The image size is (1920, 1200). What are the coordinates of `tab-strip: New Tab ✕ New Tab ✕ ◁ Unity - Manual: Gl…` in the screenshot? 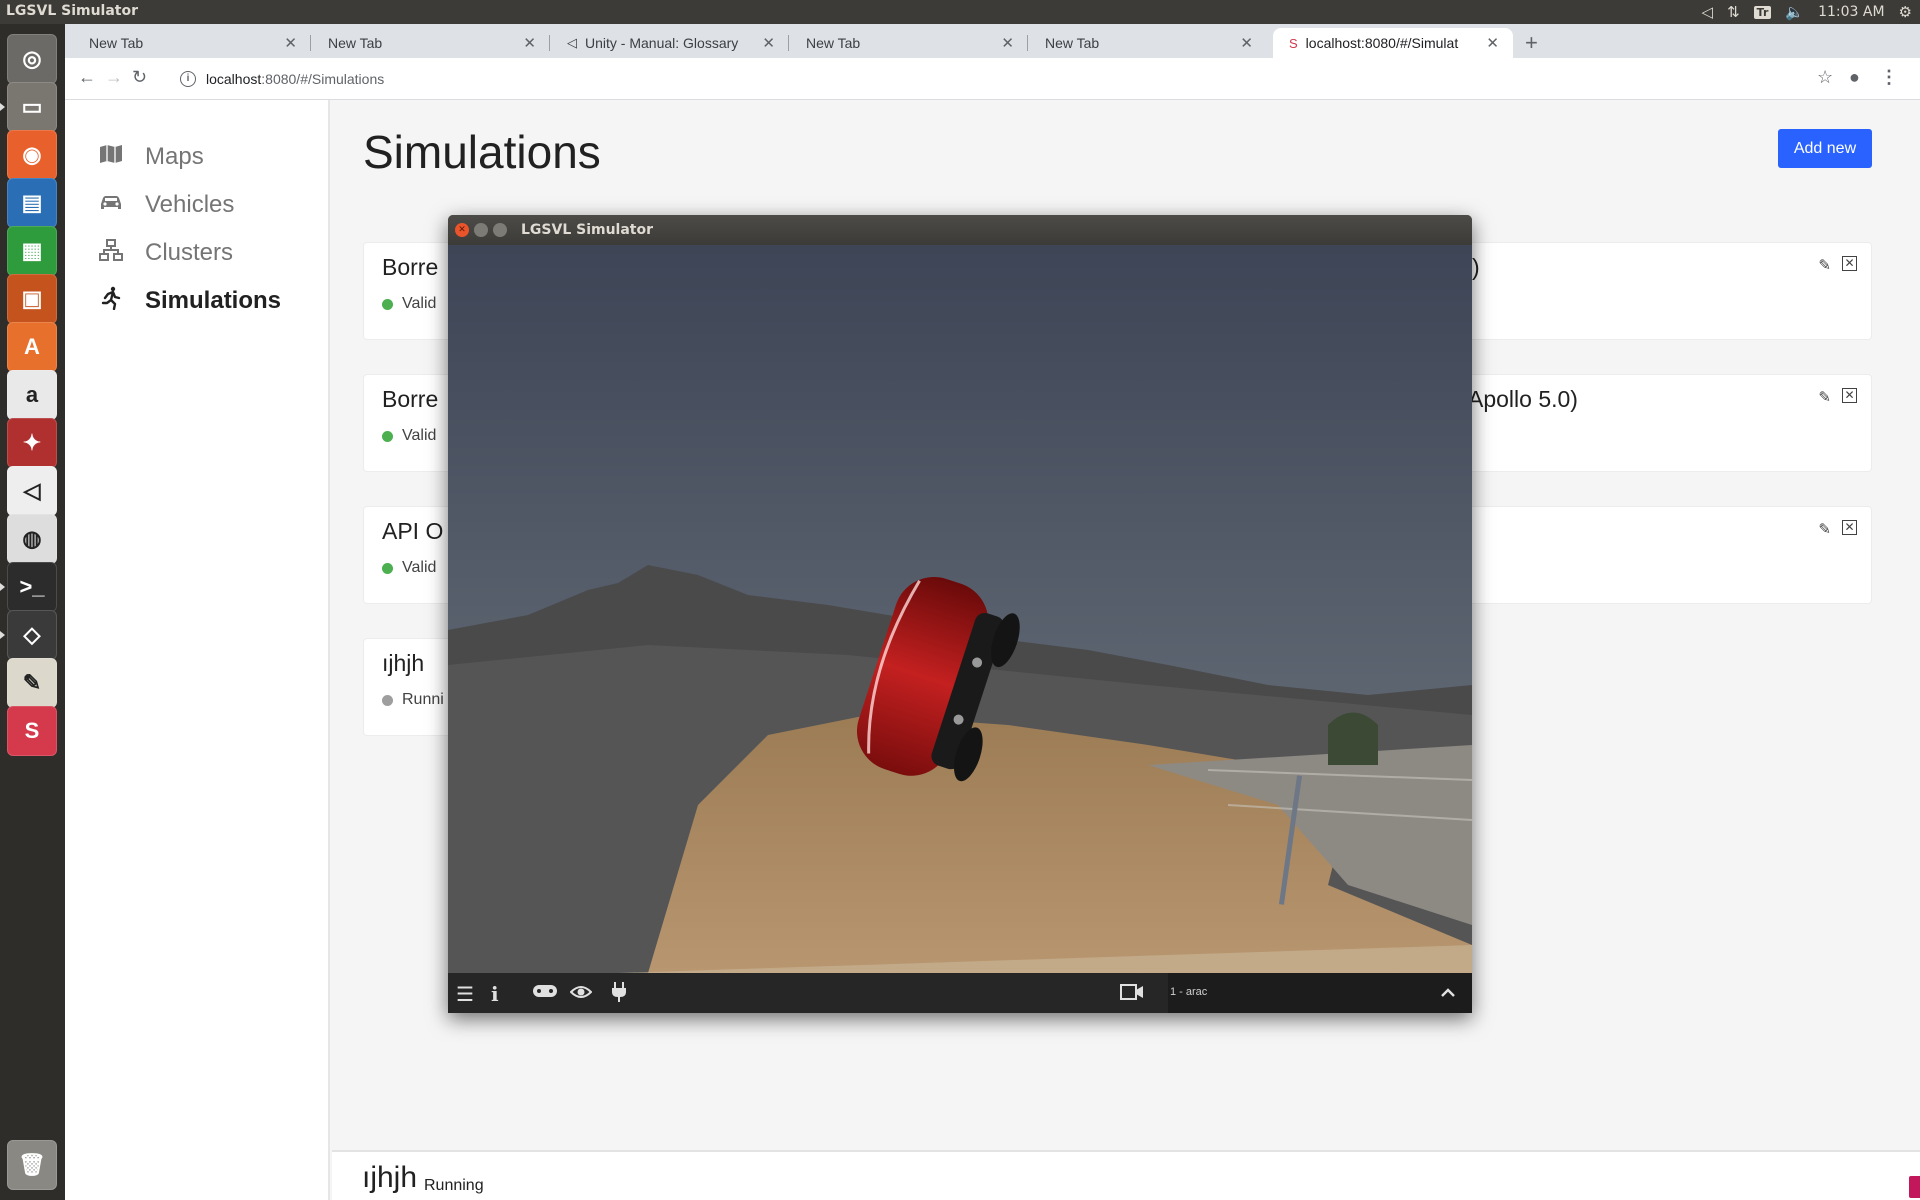 It's located at (992, 41).